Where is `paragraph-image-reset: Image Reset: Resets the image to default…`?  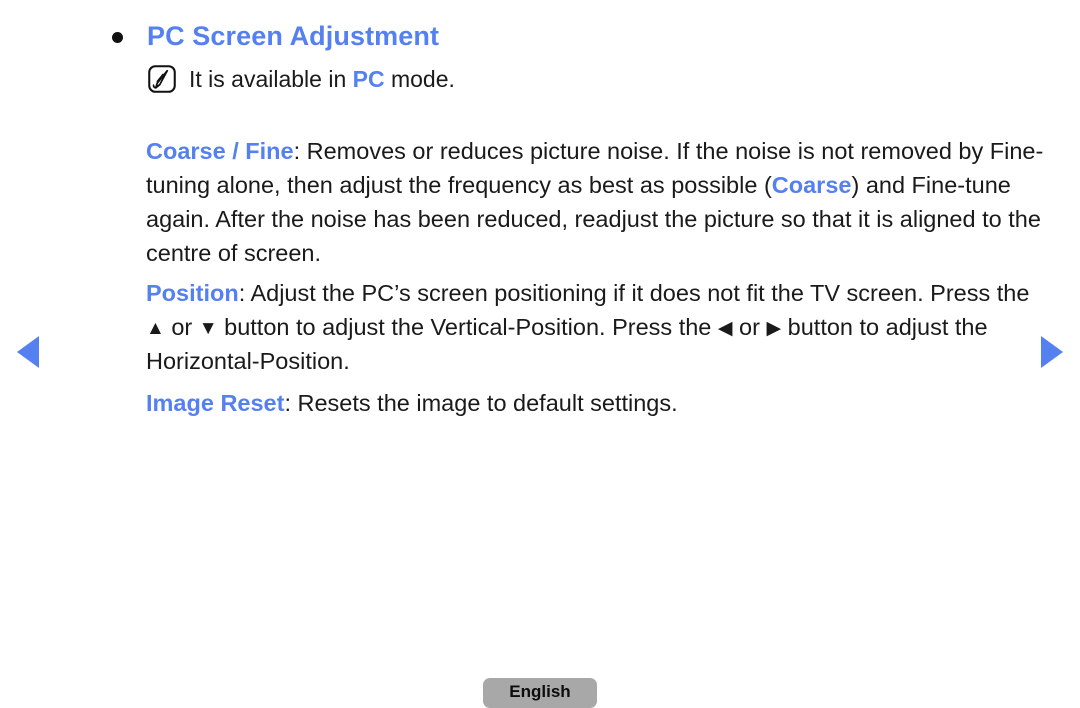
paragraph-image-reset: Image Reset: Resets the image to default… is located at coordinates (596, 403).